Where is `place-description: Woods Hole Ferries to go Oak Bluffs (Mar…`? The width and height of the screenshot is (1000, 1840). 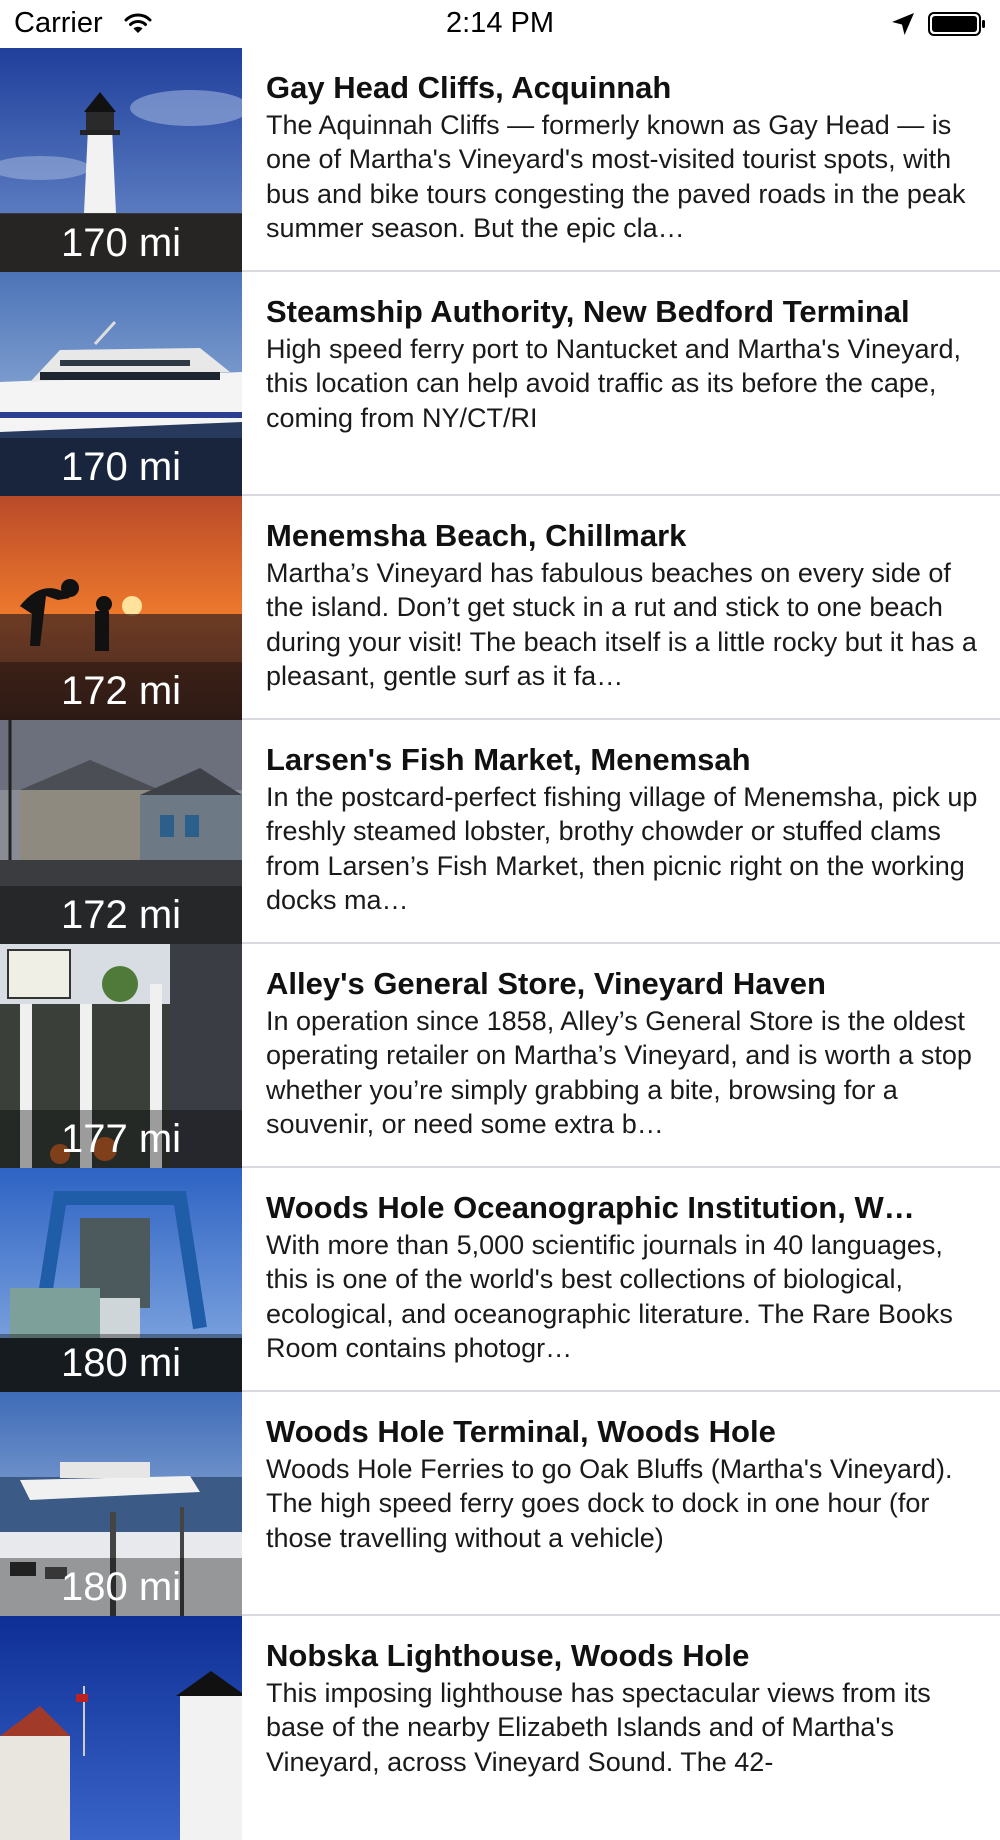 place-description: Woods Hole Ferries to go Oak Bluffs (Mar… is located at coordinates (609, 1503).